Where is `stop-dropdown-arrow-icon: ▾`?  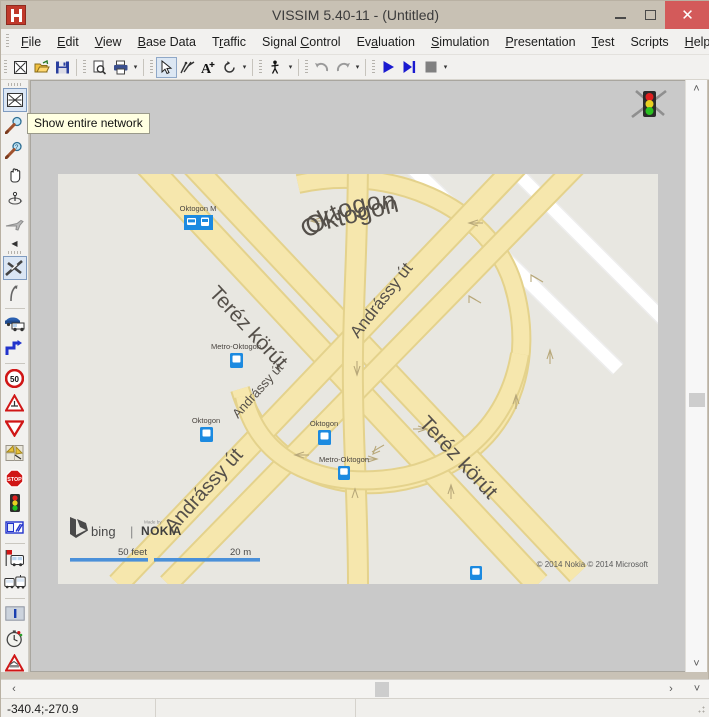 stop-dropdown-arrow-icon: ▾ is located at coordinates (445, 67).